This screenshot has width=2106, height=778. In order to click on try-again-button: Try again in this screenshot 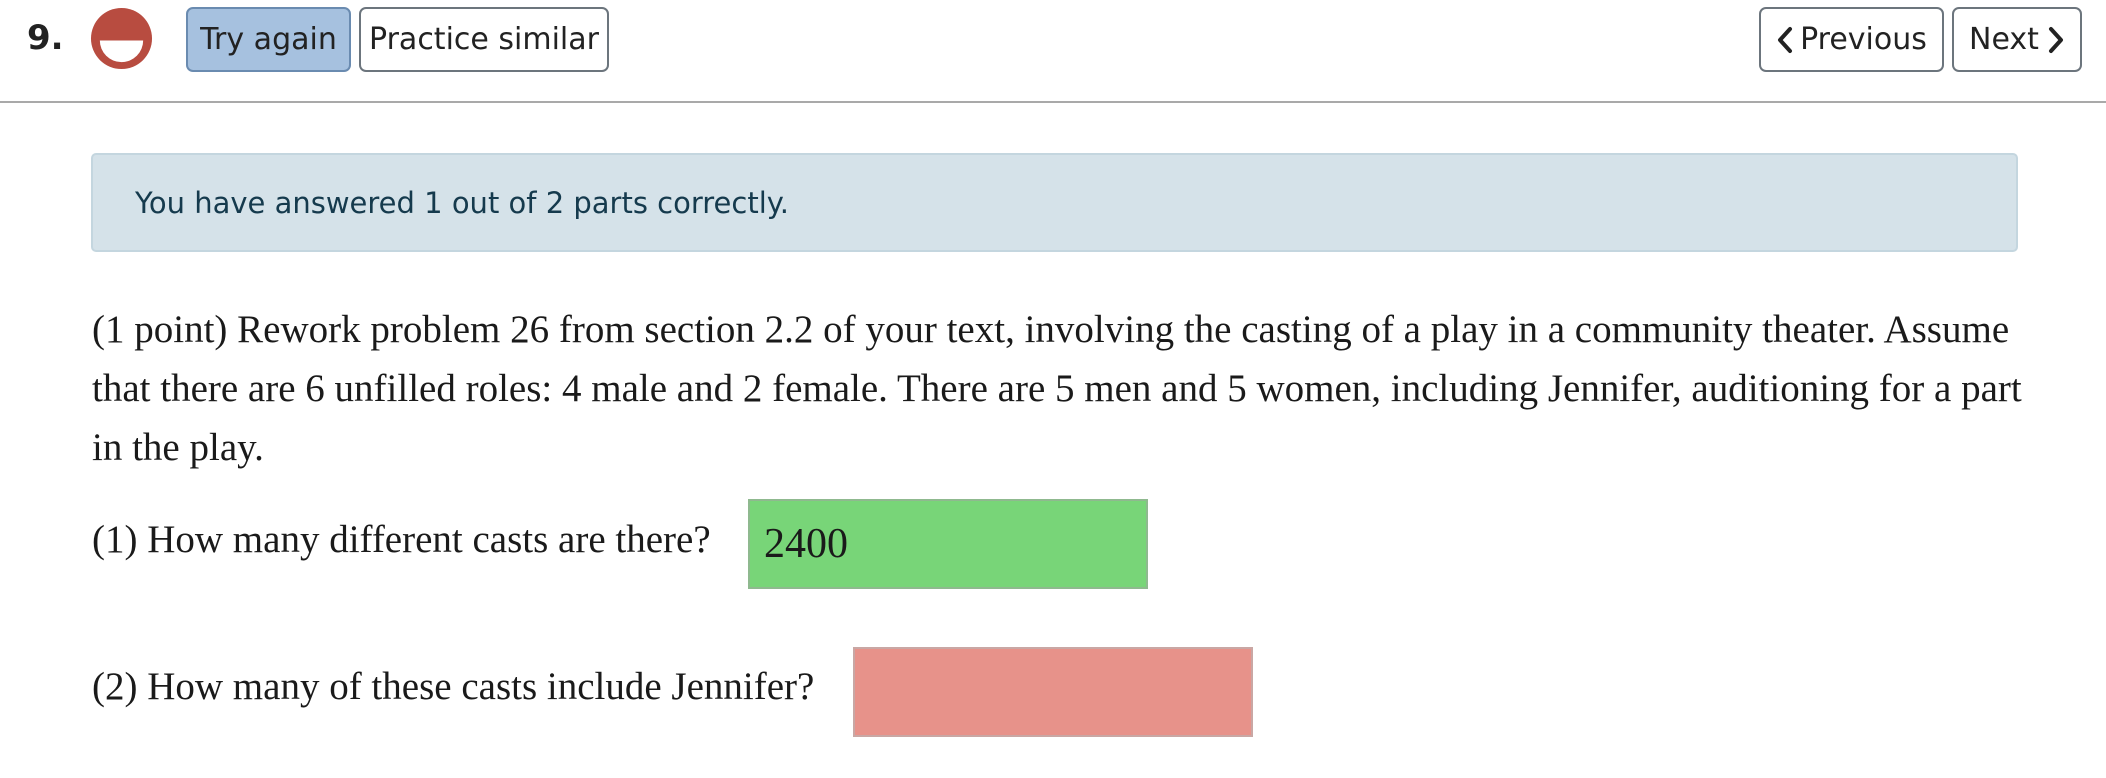, I will do `click(268, 39)`.